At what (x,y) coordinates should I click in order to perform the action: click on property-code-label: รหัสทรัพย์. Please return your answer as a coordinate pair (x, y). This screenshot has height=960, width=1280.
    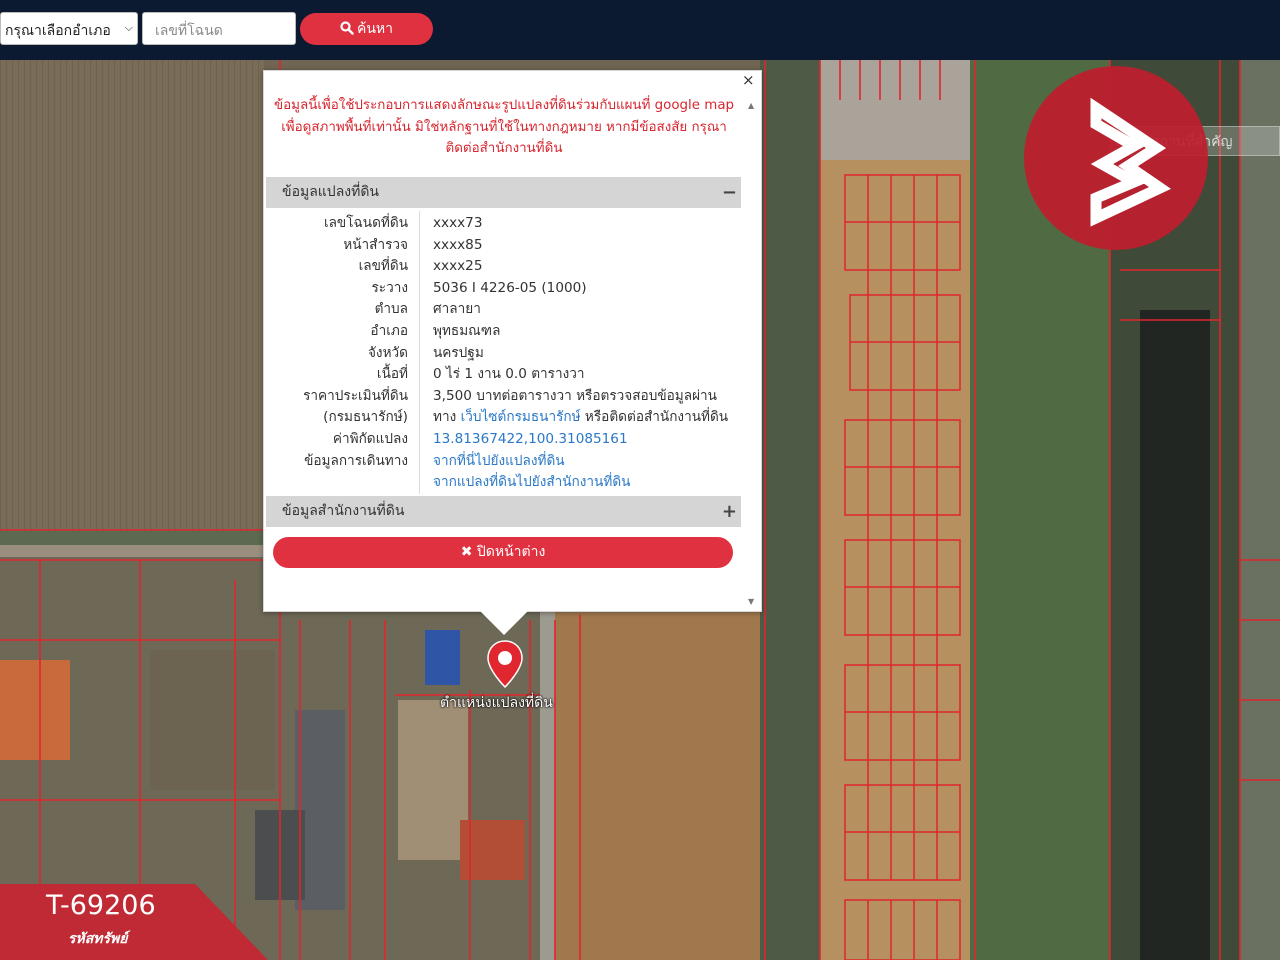
    Looking at the image, I should click on (98, 939).